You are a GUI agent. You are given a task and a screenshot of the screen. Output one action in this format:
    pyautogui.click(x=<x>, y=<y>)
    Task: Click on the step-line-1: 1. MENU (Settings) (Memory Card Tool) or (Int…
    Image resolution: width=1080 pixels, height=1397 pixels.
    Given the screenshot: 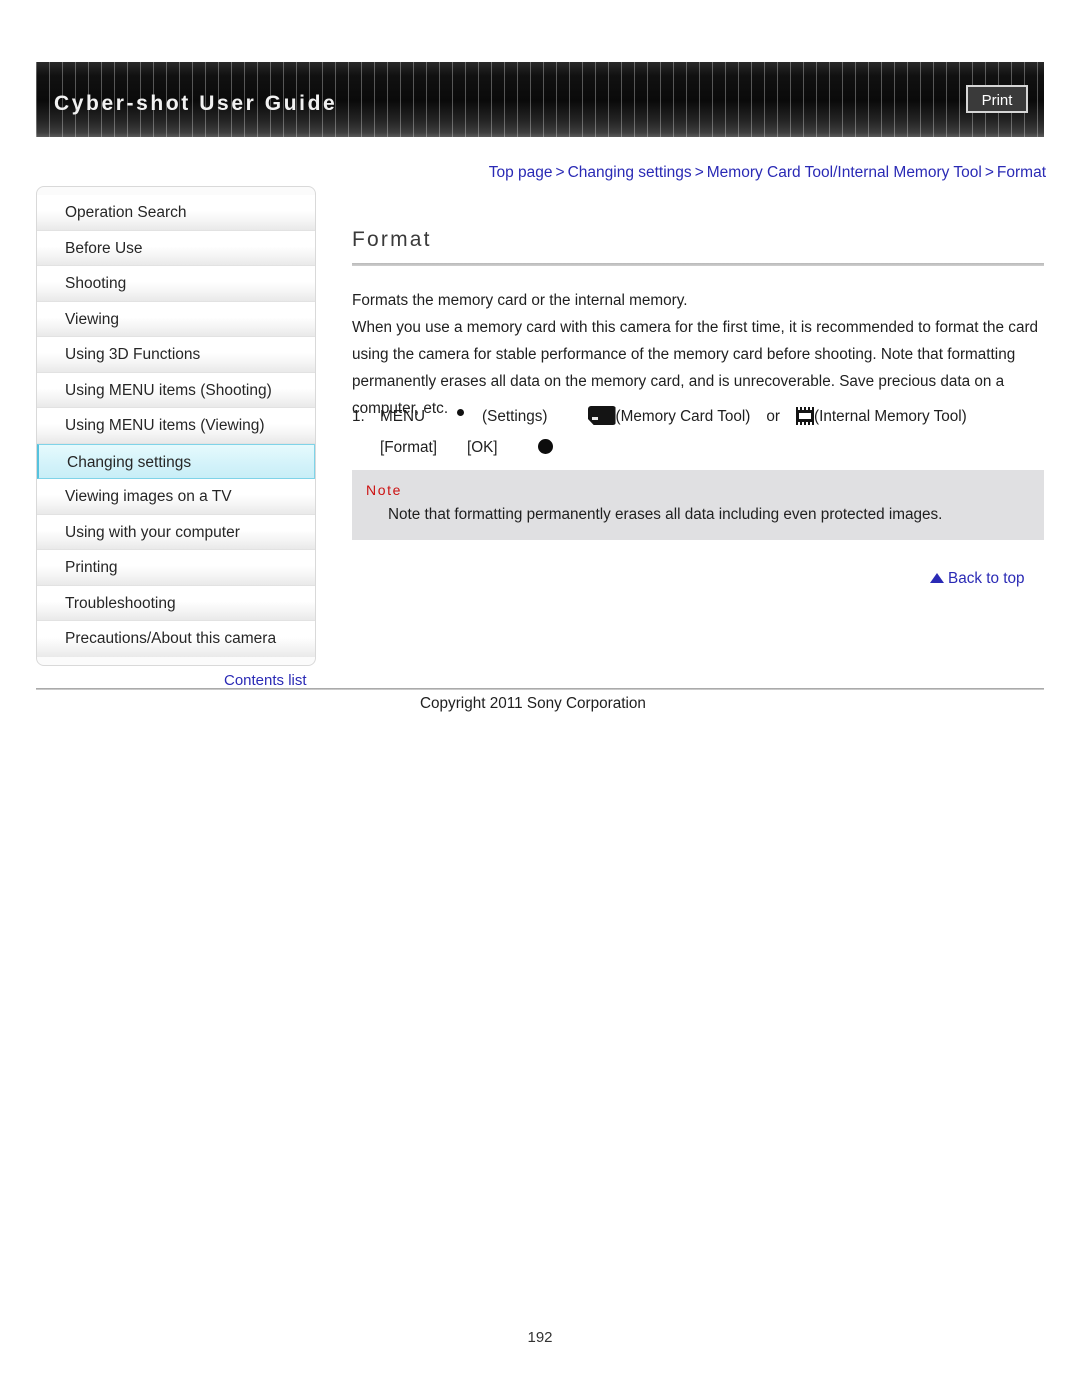 What is the action you would take?
    pyautogui.click(x=699, y=416)
    